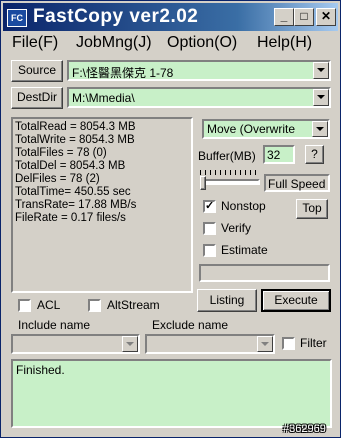 The image size is (341, 438). Describe the element at coordinates (236, 228) in the screenshot. I see `verify-label: Verify` at that location.